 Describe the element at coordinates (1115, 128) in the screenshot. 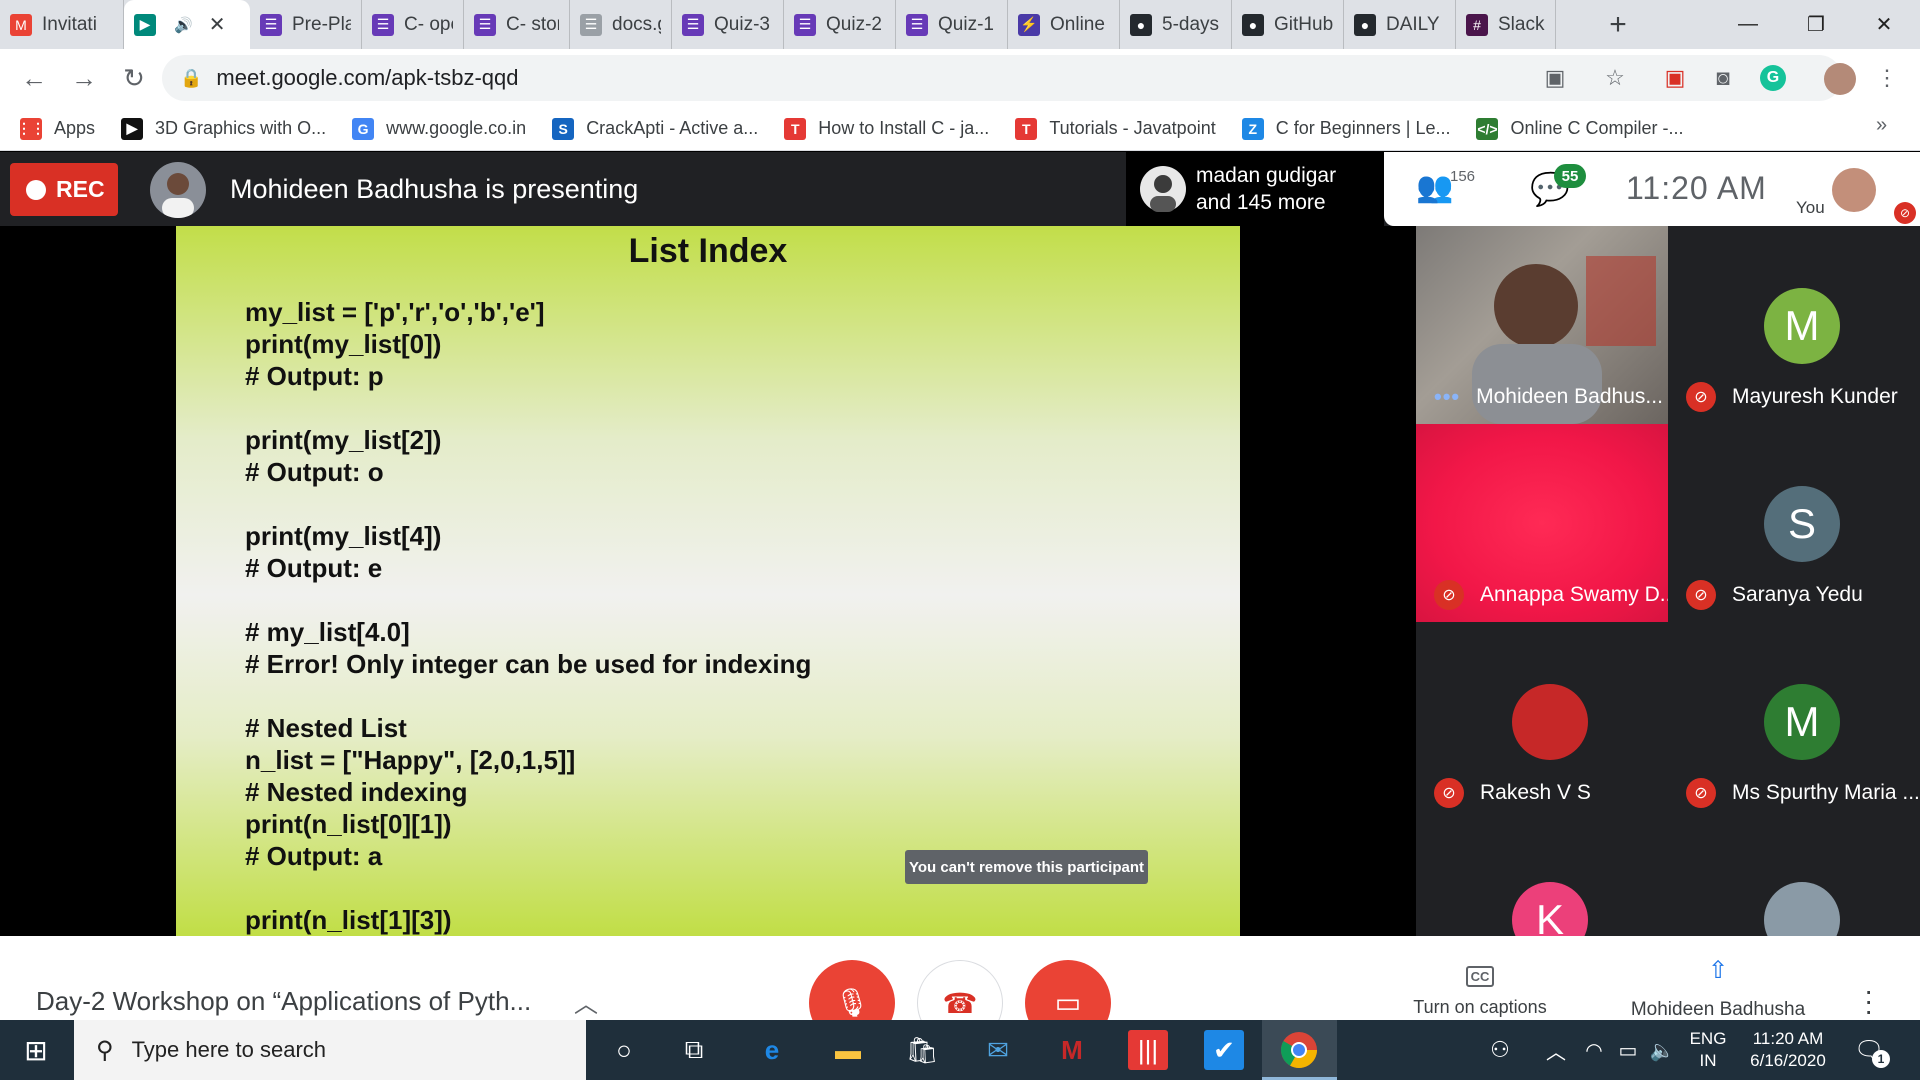

I see `bookmark-item: T Tutorials - Javatpoint` at that location.